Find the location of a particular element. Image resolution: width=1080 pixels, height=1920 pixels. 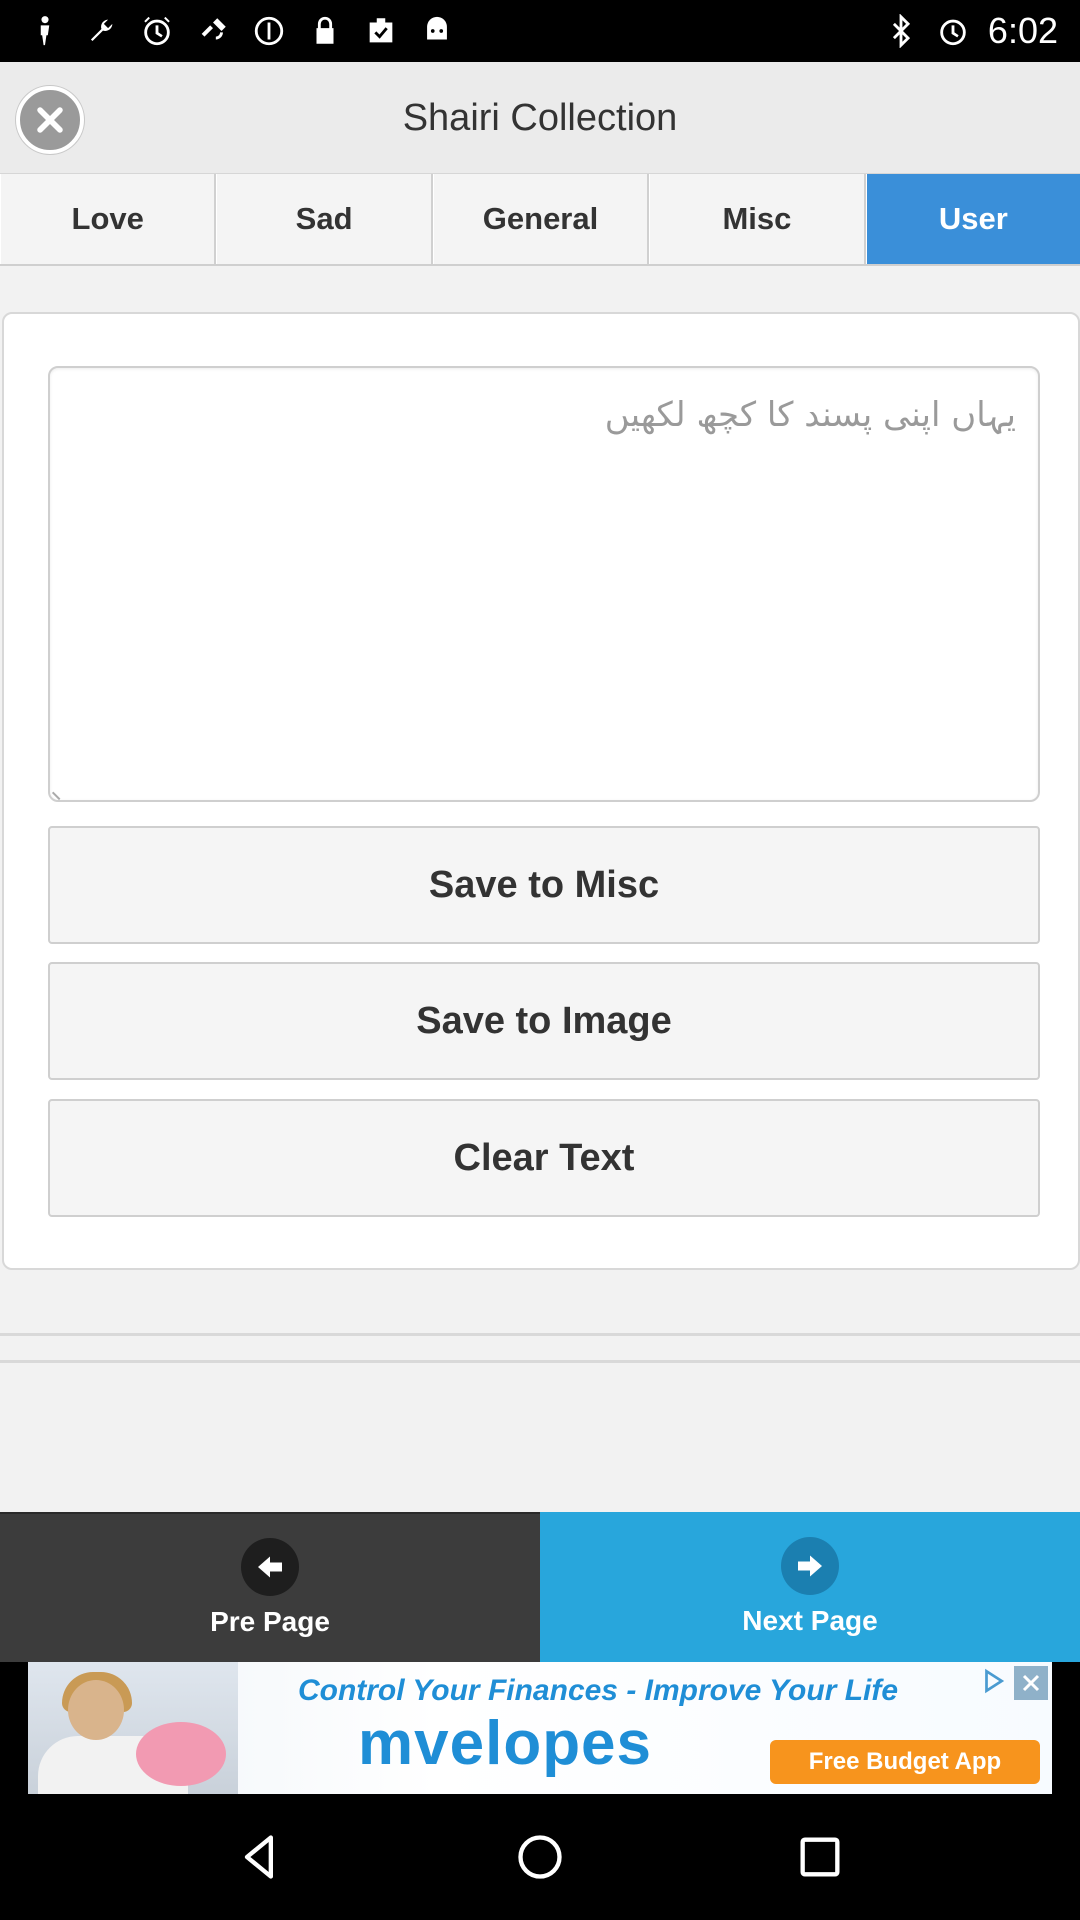

next-page-button: Next Page is located at coordinates (810, 1587).